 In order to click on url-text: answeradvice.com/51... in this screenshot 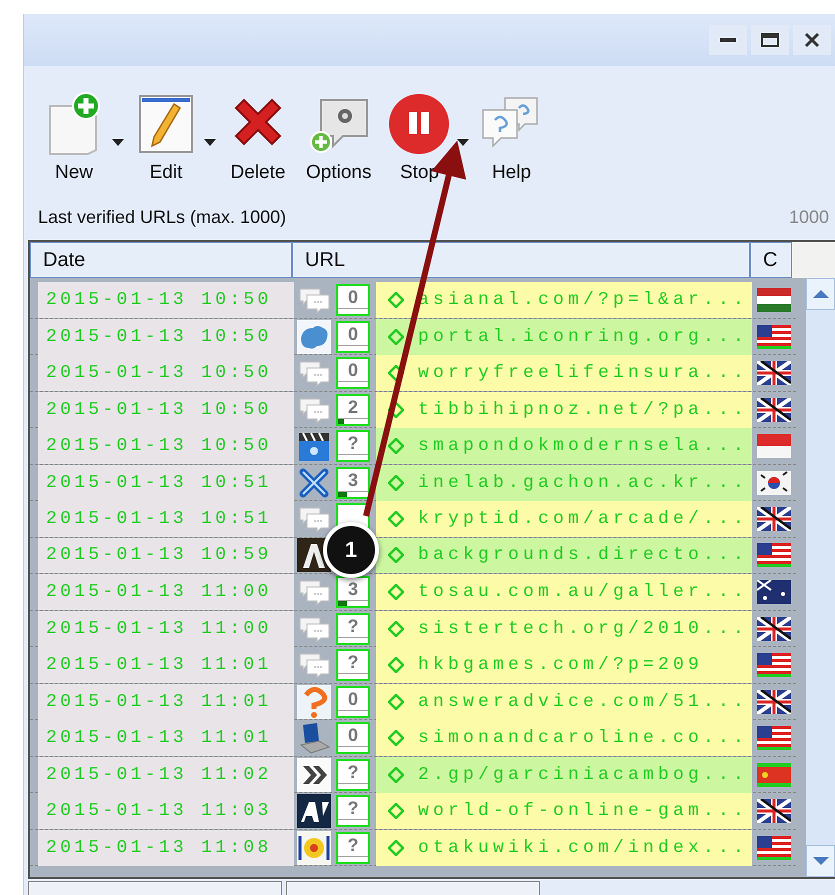, I will do `click(583, 702)`.